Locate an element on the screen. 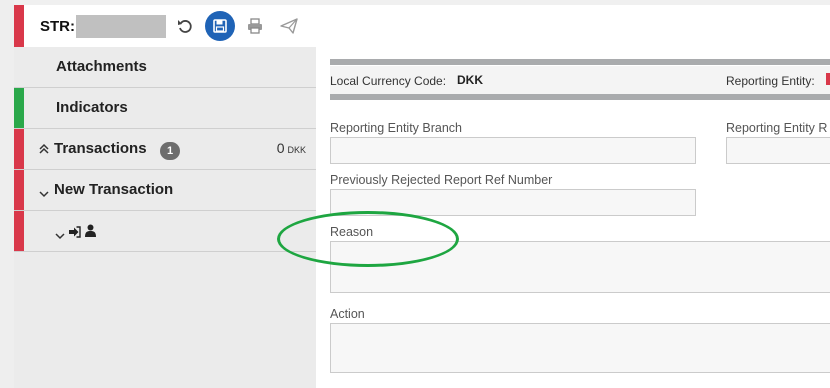 This screenshot has width=830, height=388. section-divider-top is located at coordinates (580, 62).